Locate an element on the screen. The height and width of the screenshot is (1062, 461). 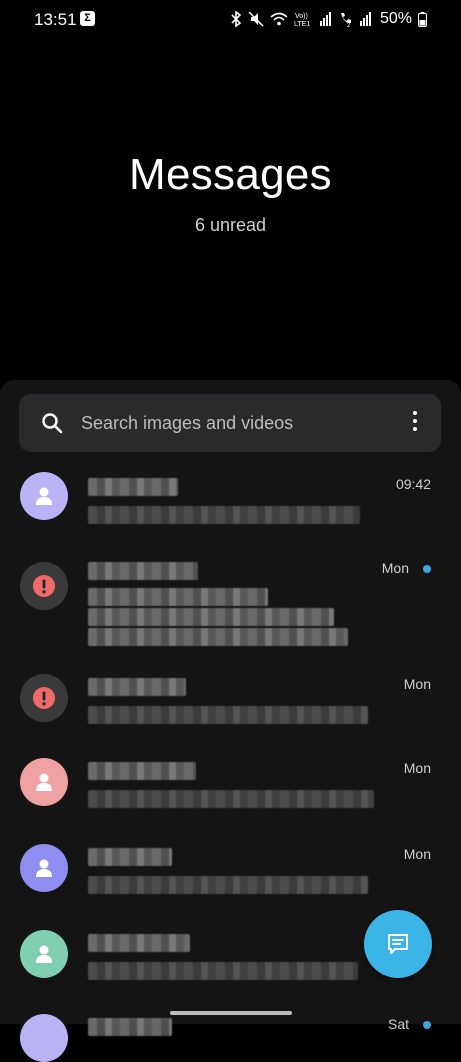
mute-icon is located at coordinates (256, 19).